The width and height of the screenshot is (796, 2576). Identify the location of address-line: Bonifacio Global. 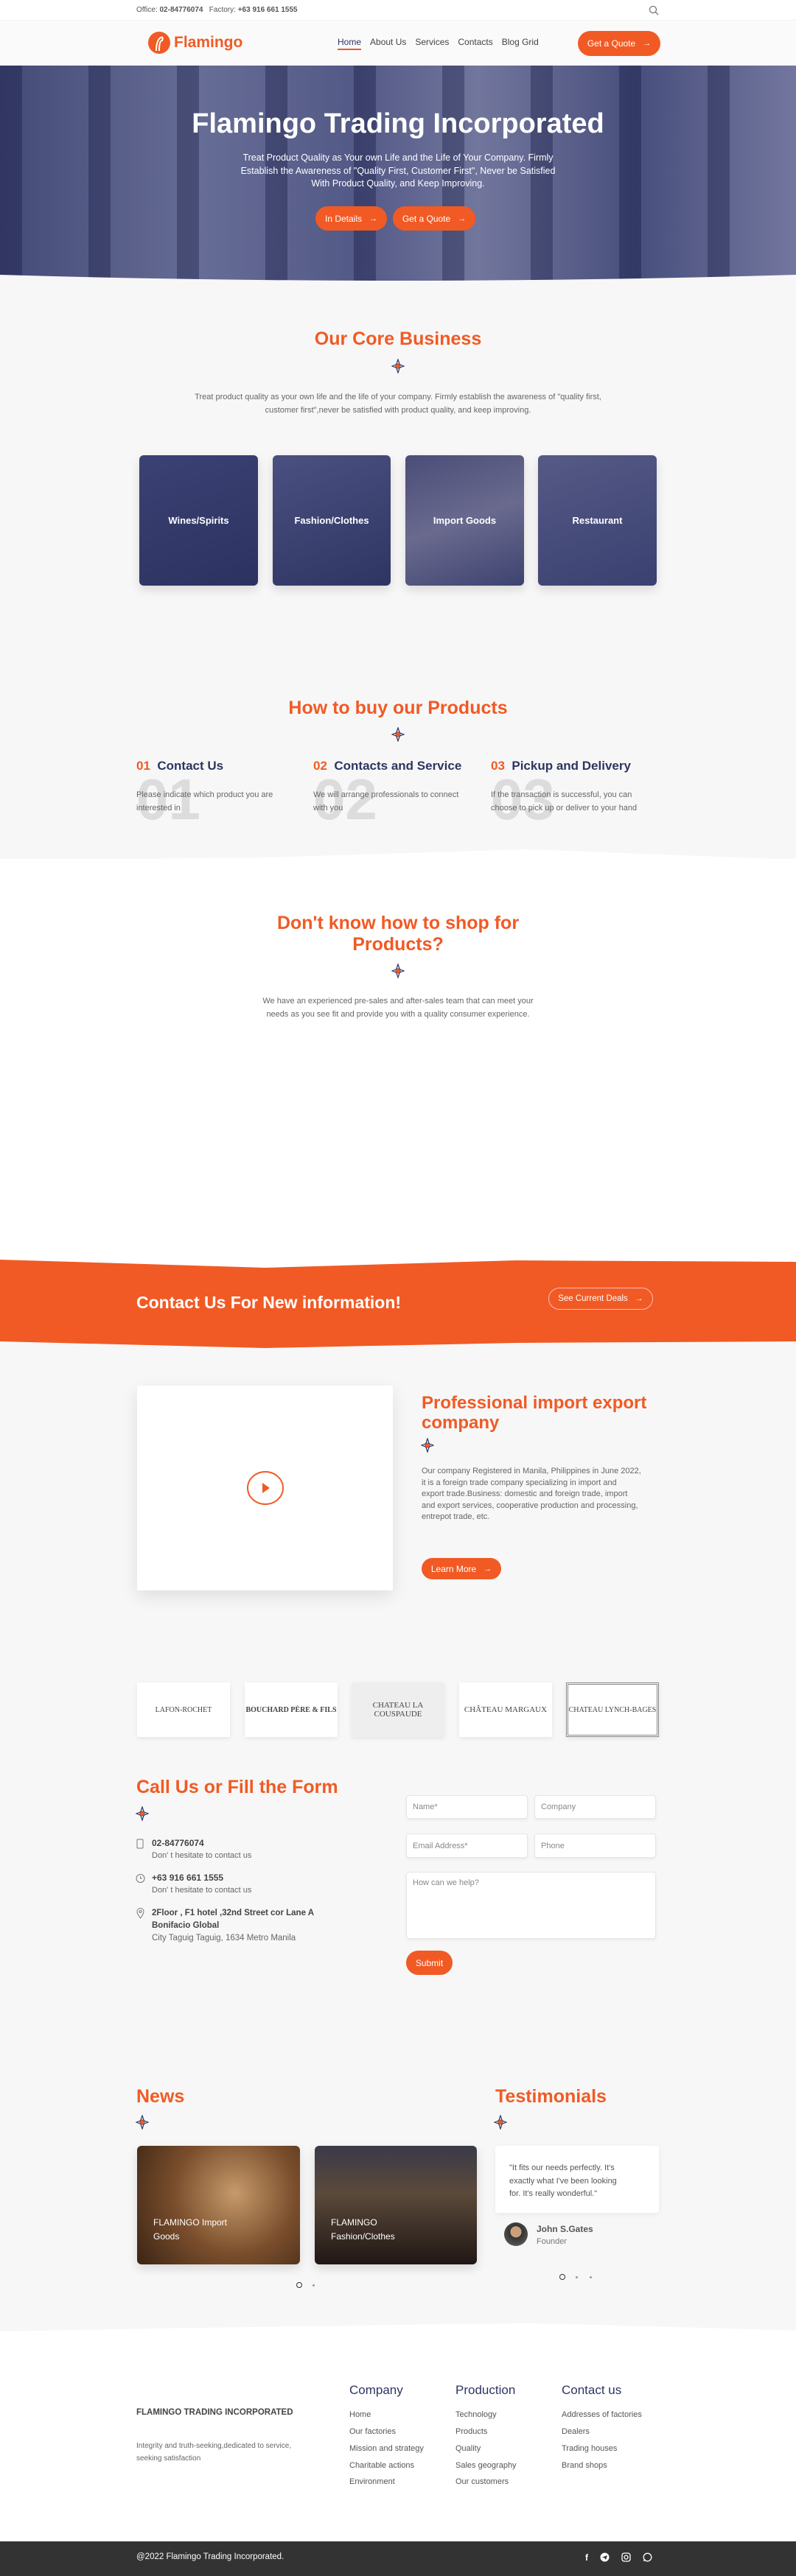
(186, 1925).